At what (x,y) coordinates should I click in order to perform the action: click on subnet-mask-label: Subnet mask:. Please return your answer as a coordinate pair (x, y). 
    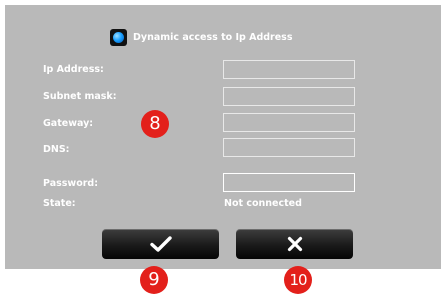
    Looking at the image, I should click on (80, 96).